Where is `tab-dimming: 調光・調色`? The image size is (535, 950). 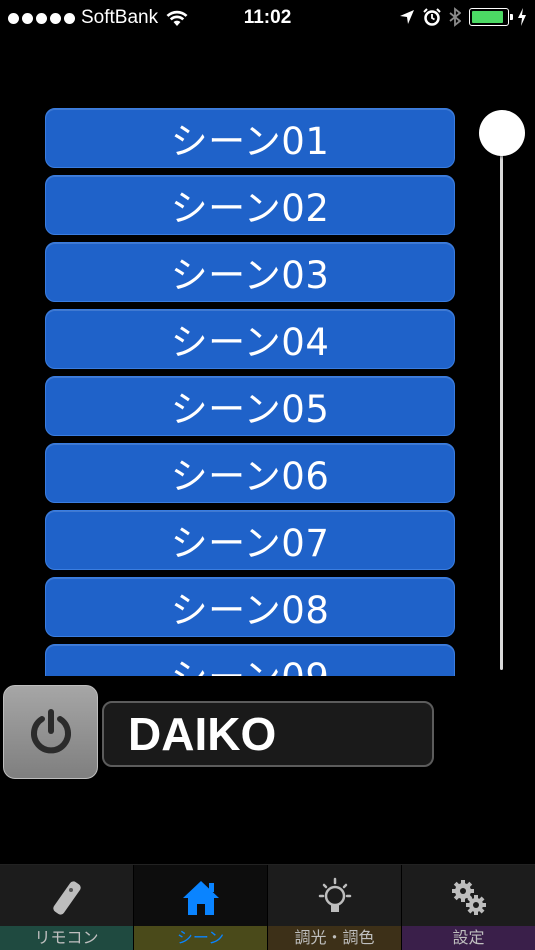 tab-dimming: 調光・調色 is located at coordinates (335, 907).